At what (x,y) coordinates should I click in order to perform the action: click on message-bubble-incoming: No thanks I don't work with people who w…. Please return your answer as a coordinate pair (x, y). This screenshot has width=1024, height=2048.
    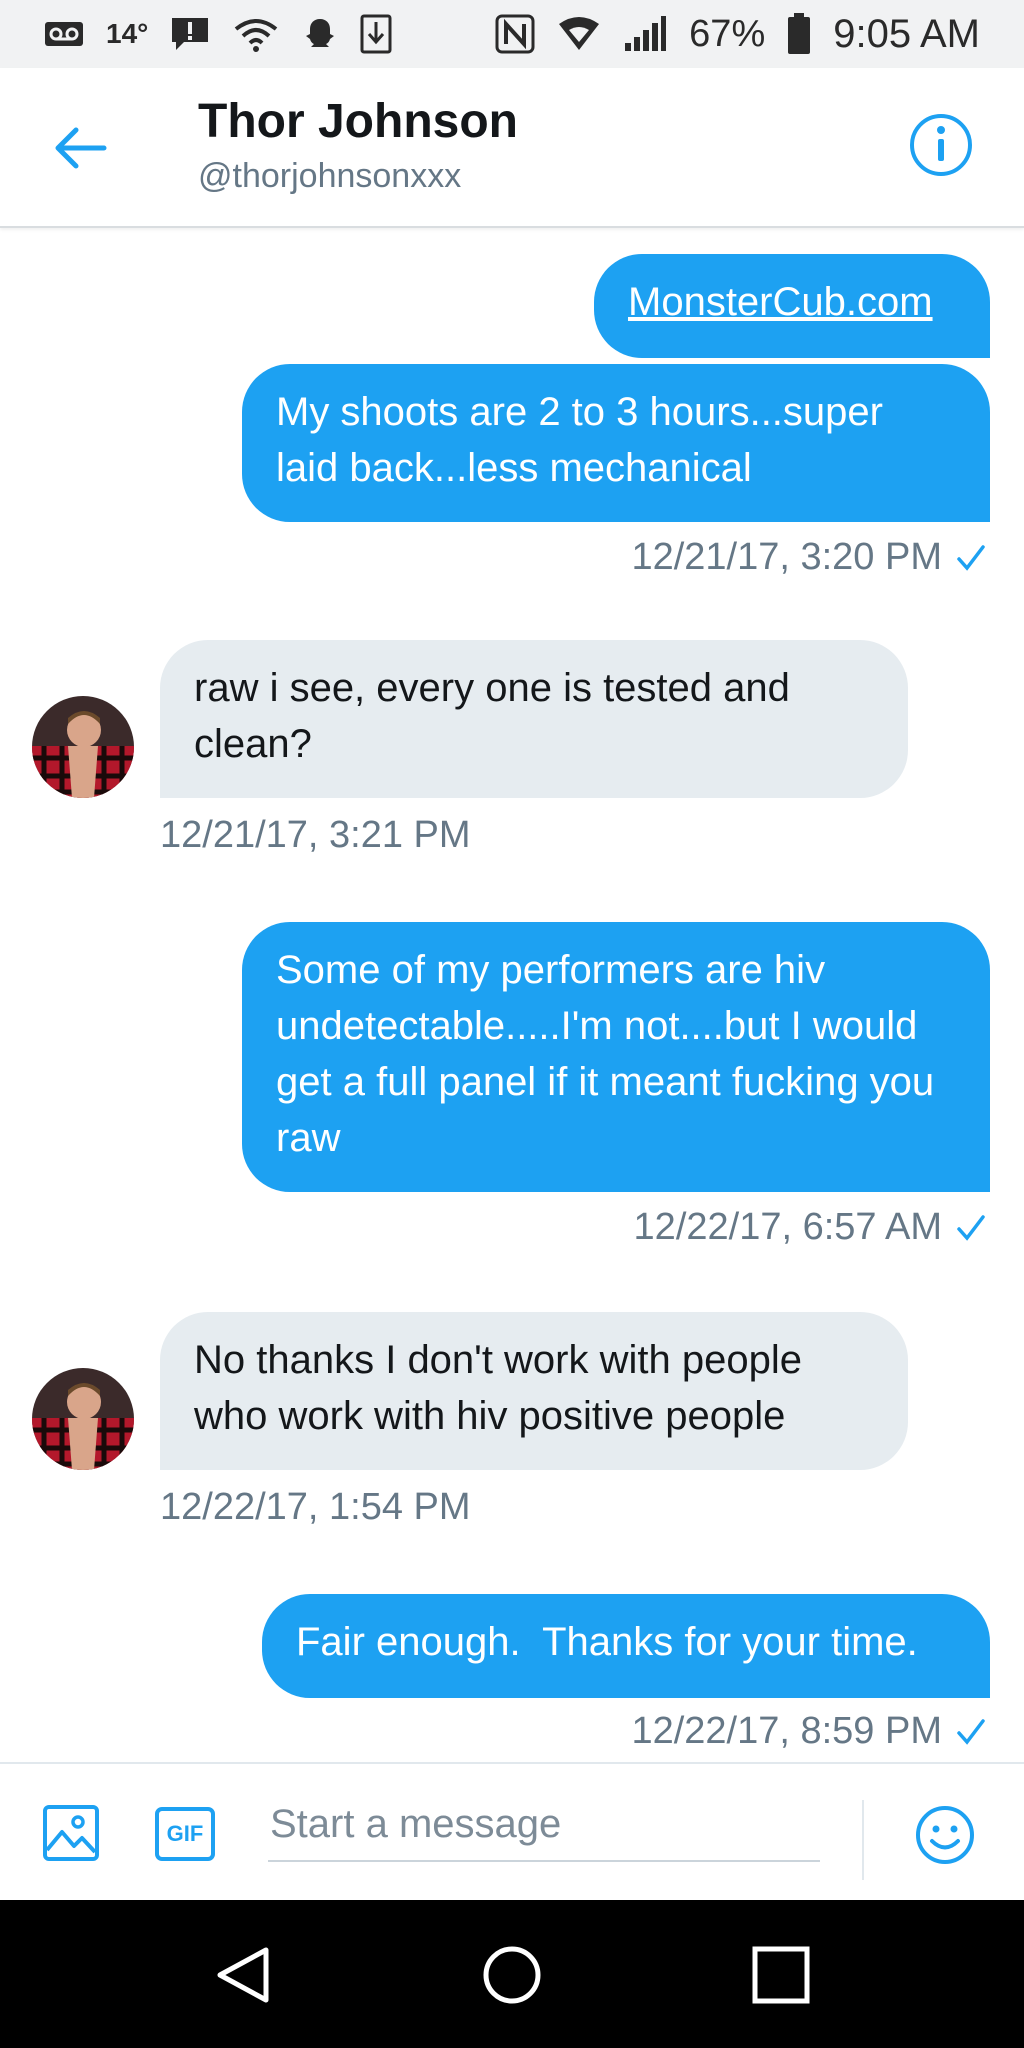
    Looking at the image, I should click on (534, 1391).